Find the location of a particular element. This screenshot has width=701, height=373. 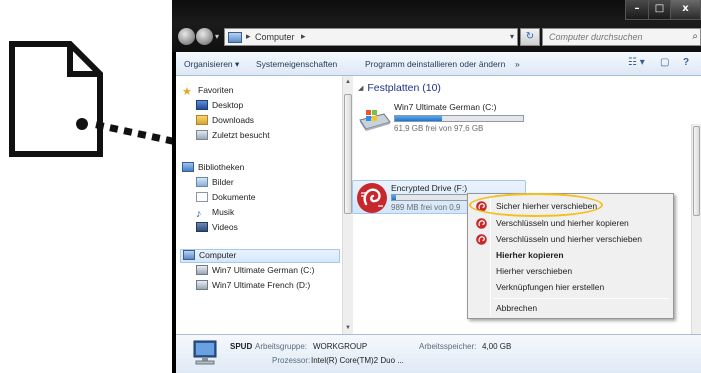

nav-drive-c: Win7 Ultimate German (C:) is located at coordinates (255, 272).